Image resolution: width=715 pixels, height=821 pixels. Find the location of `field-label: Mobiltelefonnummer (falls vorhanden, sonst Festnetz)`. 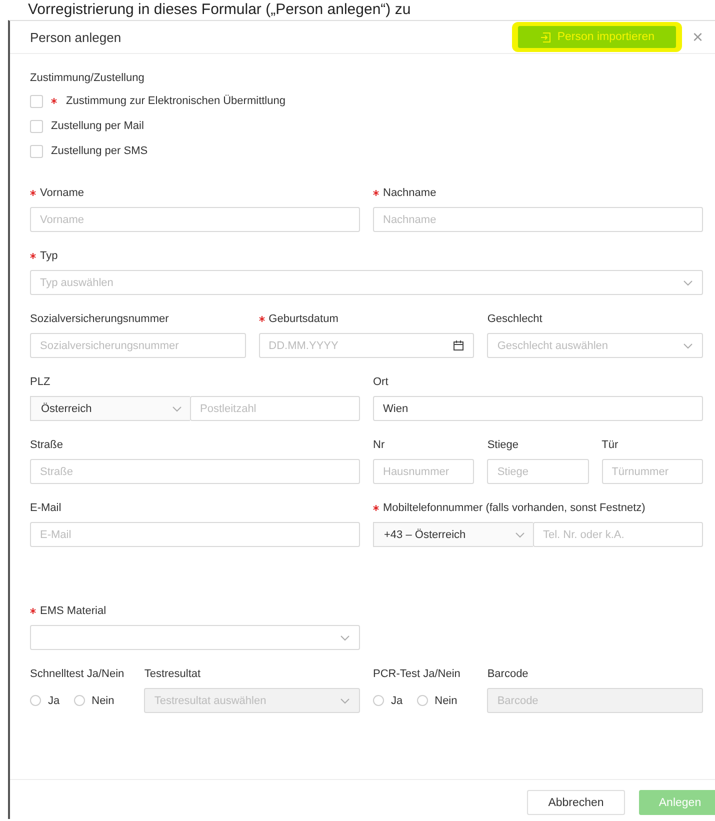

field-label: Mobiltelefonnummer (falls vorhanden, sonst Festnetz) is located at coordinates (514, 508).